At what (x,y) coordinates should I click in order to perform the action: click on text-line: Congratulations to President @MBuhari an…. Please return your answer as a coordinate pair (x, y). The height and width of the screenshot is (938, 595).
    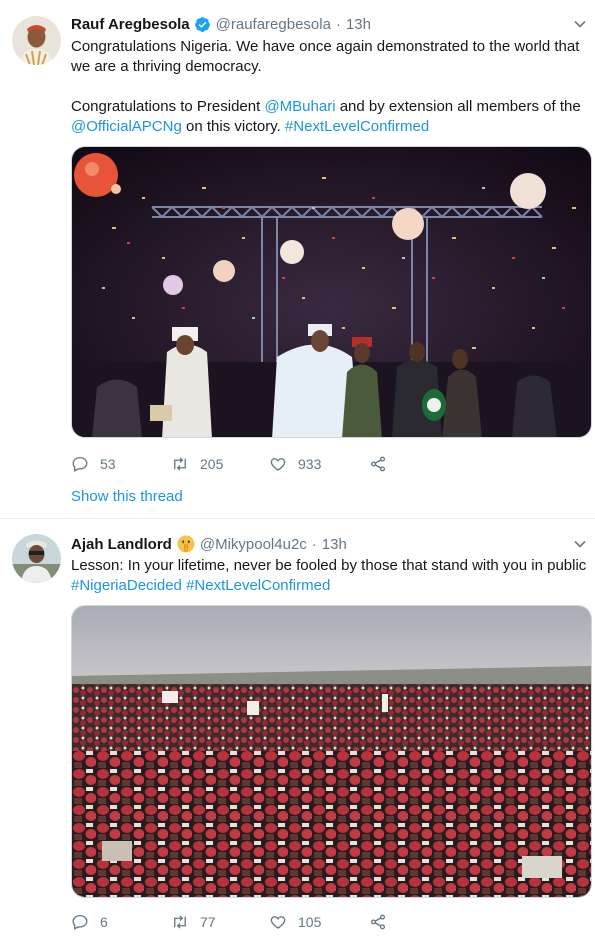
    Looking at the image, I should click on (326, 106).